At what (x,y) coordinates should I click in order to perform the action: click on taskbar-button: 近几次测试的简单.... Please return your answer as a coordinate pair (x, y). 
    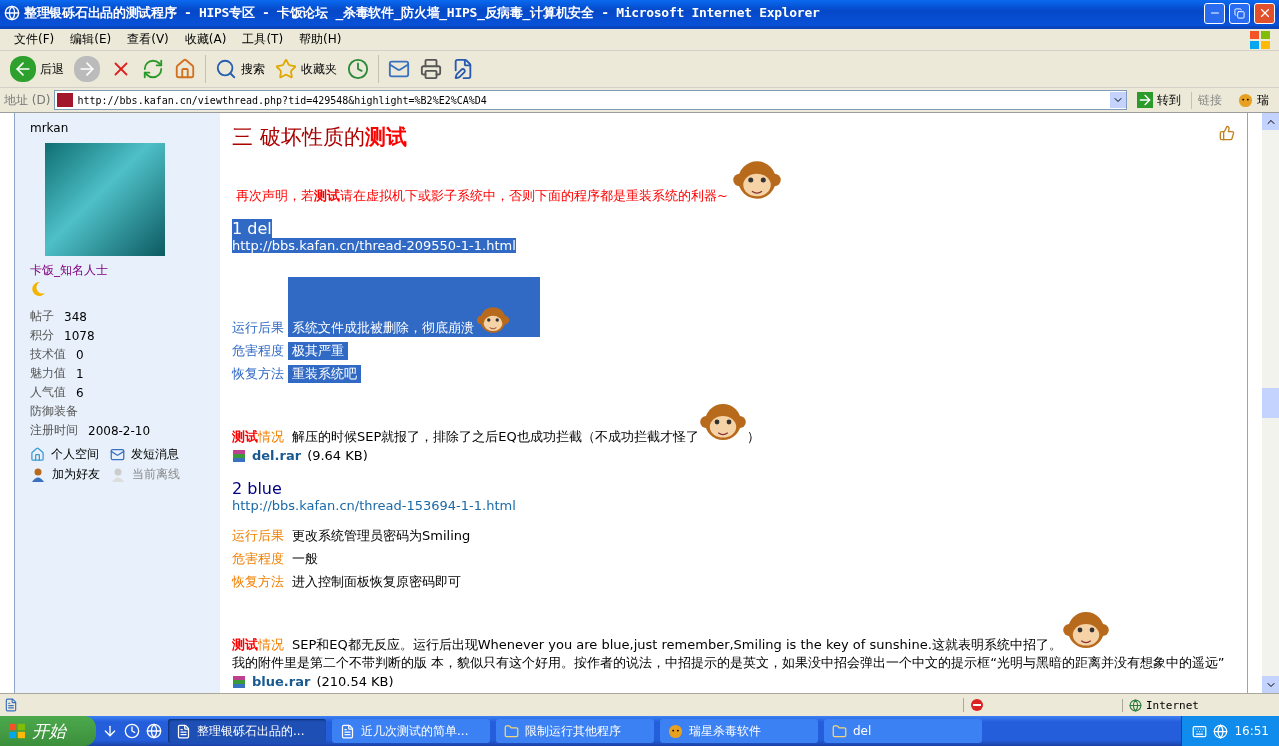
    Looking at the image, I should click on (411, 731).